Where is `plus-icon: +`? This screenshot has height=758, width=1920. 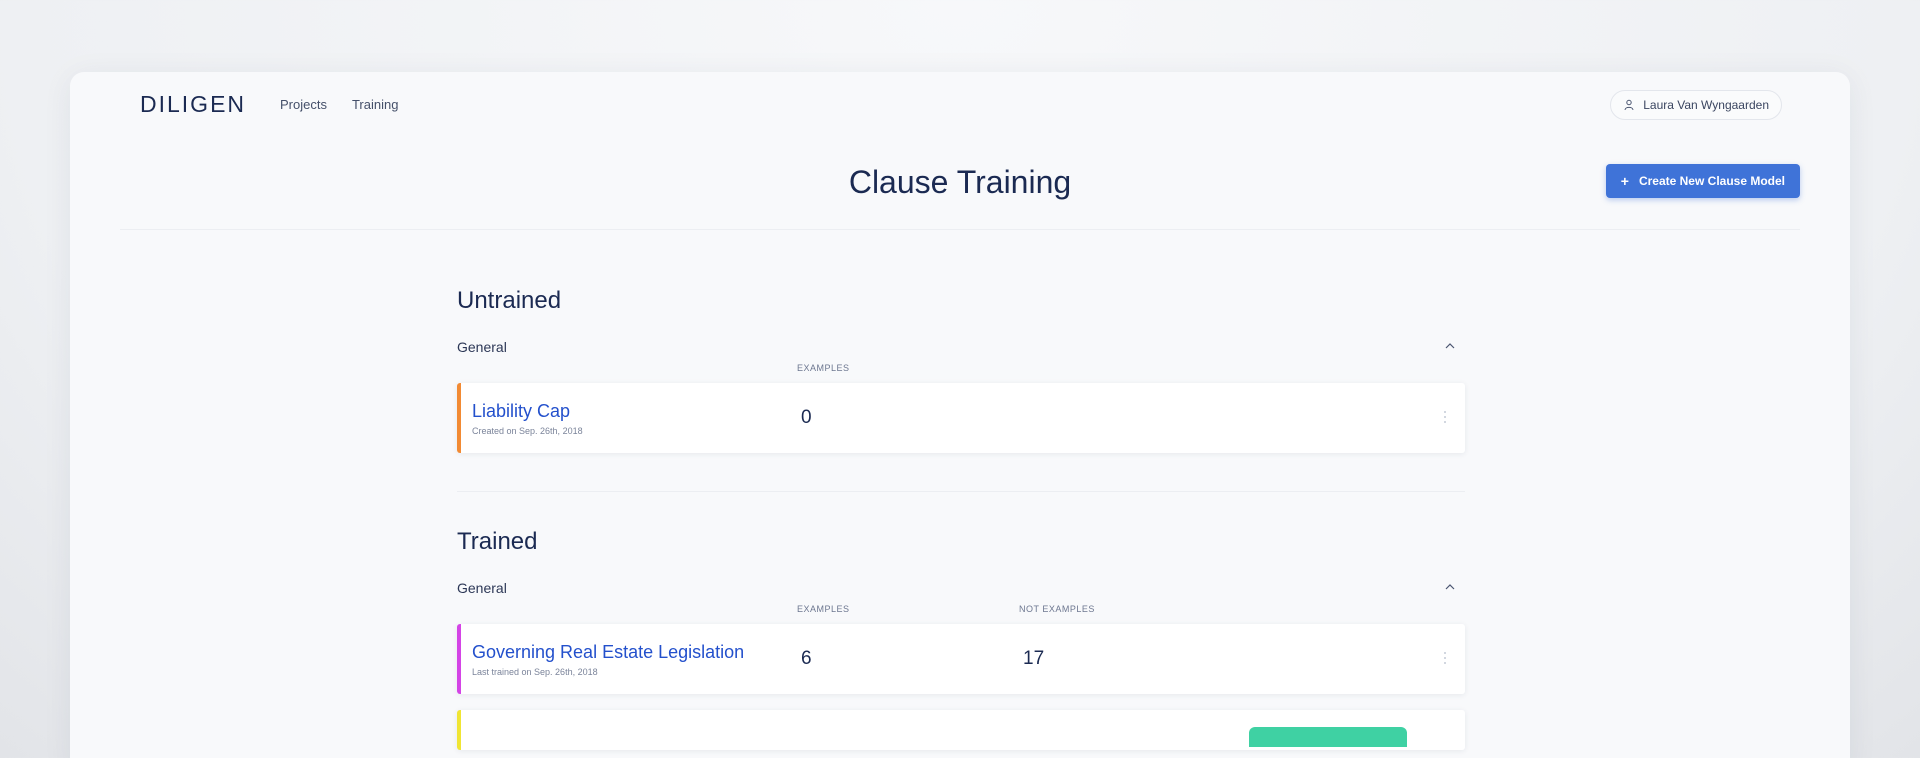 plus-icon: + is located at coordinates (1624, 181).